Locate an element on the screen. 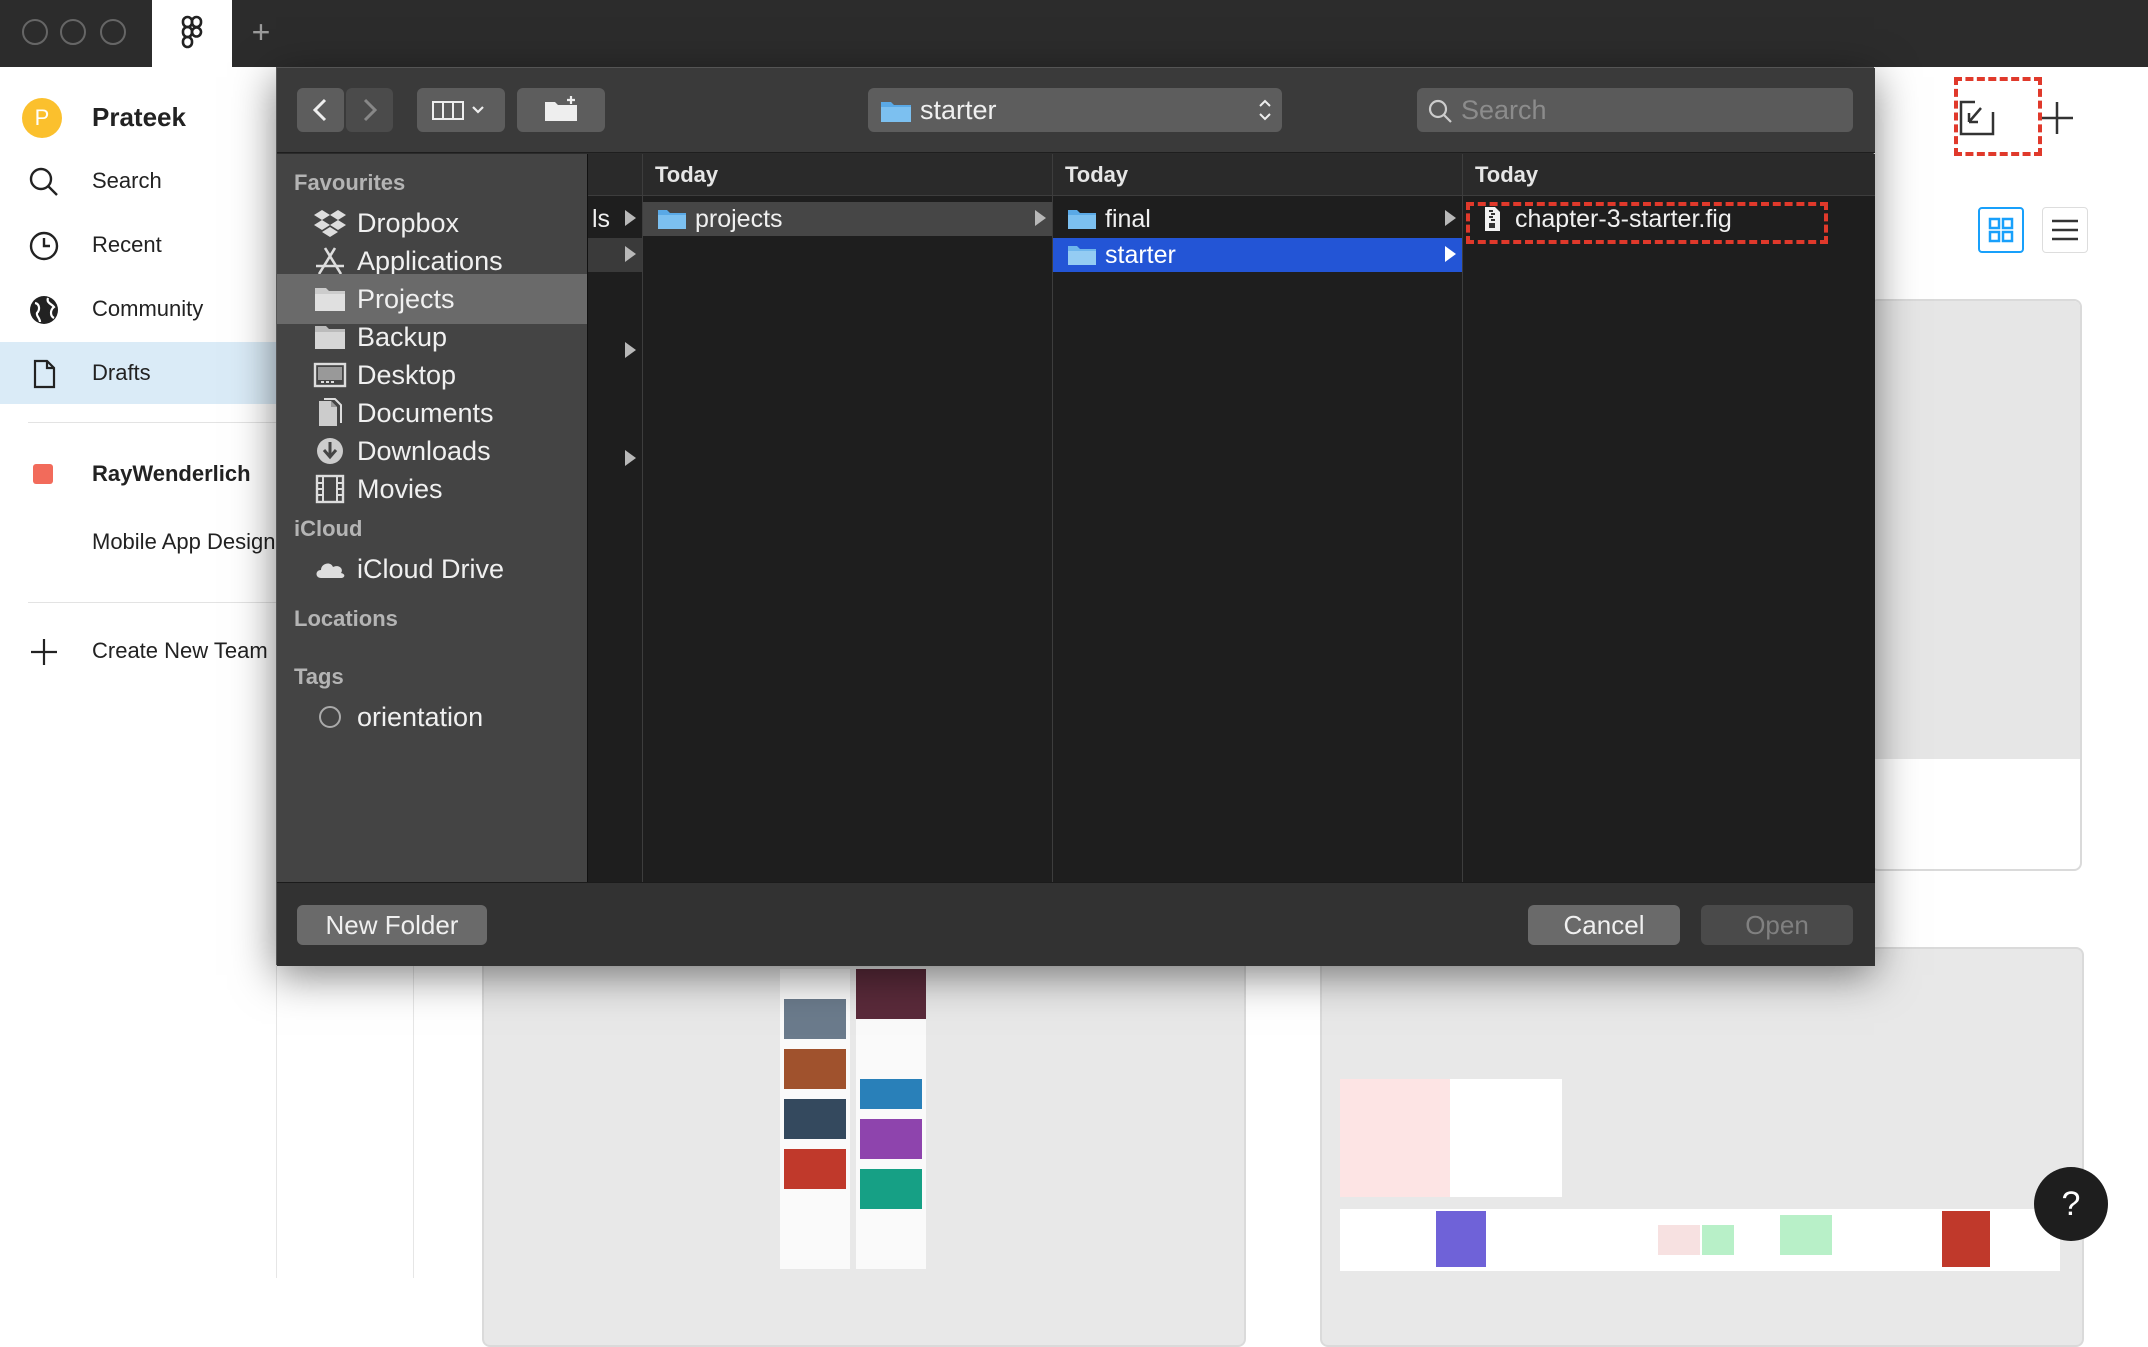 Image resolution: width=2148 pixels, height=1347 pixels. locations-heading: Locations is located at coordinates (346, 618).